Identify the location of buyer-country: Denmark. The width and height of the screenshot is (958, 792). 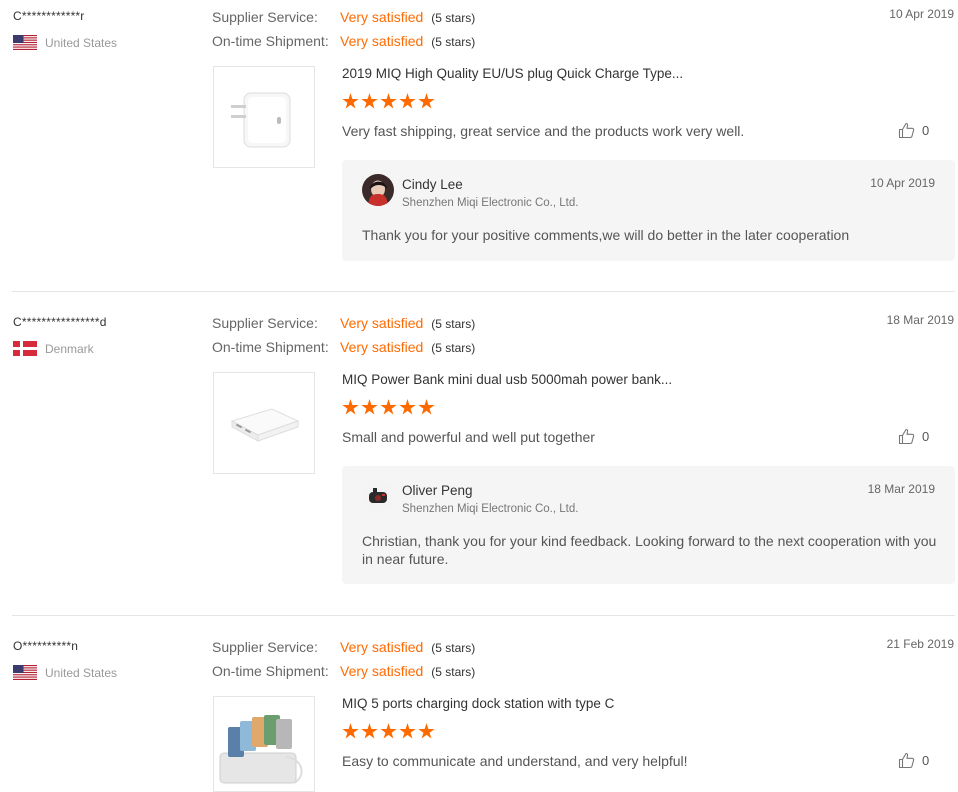
(53, 348).